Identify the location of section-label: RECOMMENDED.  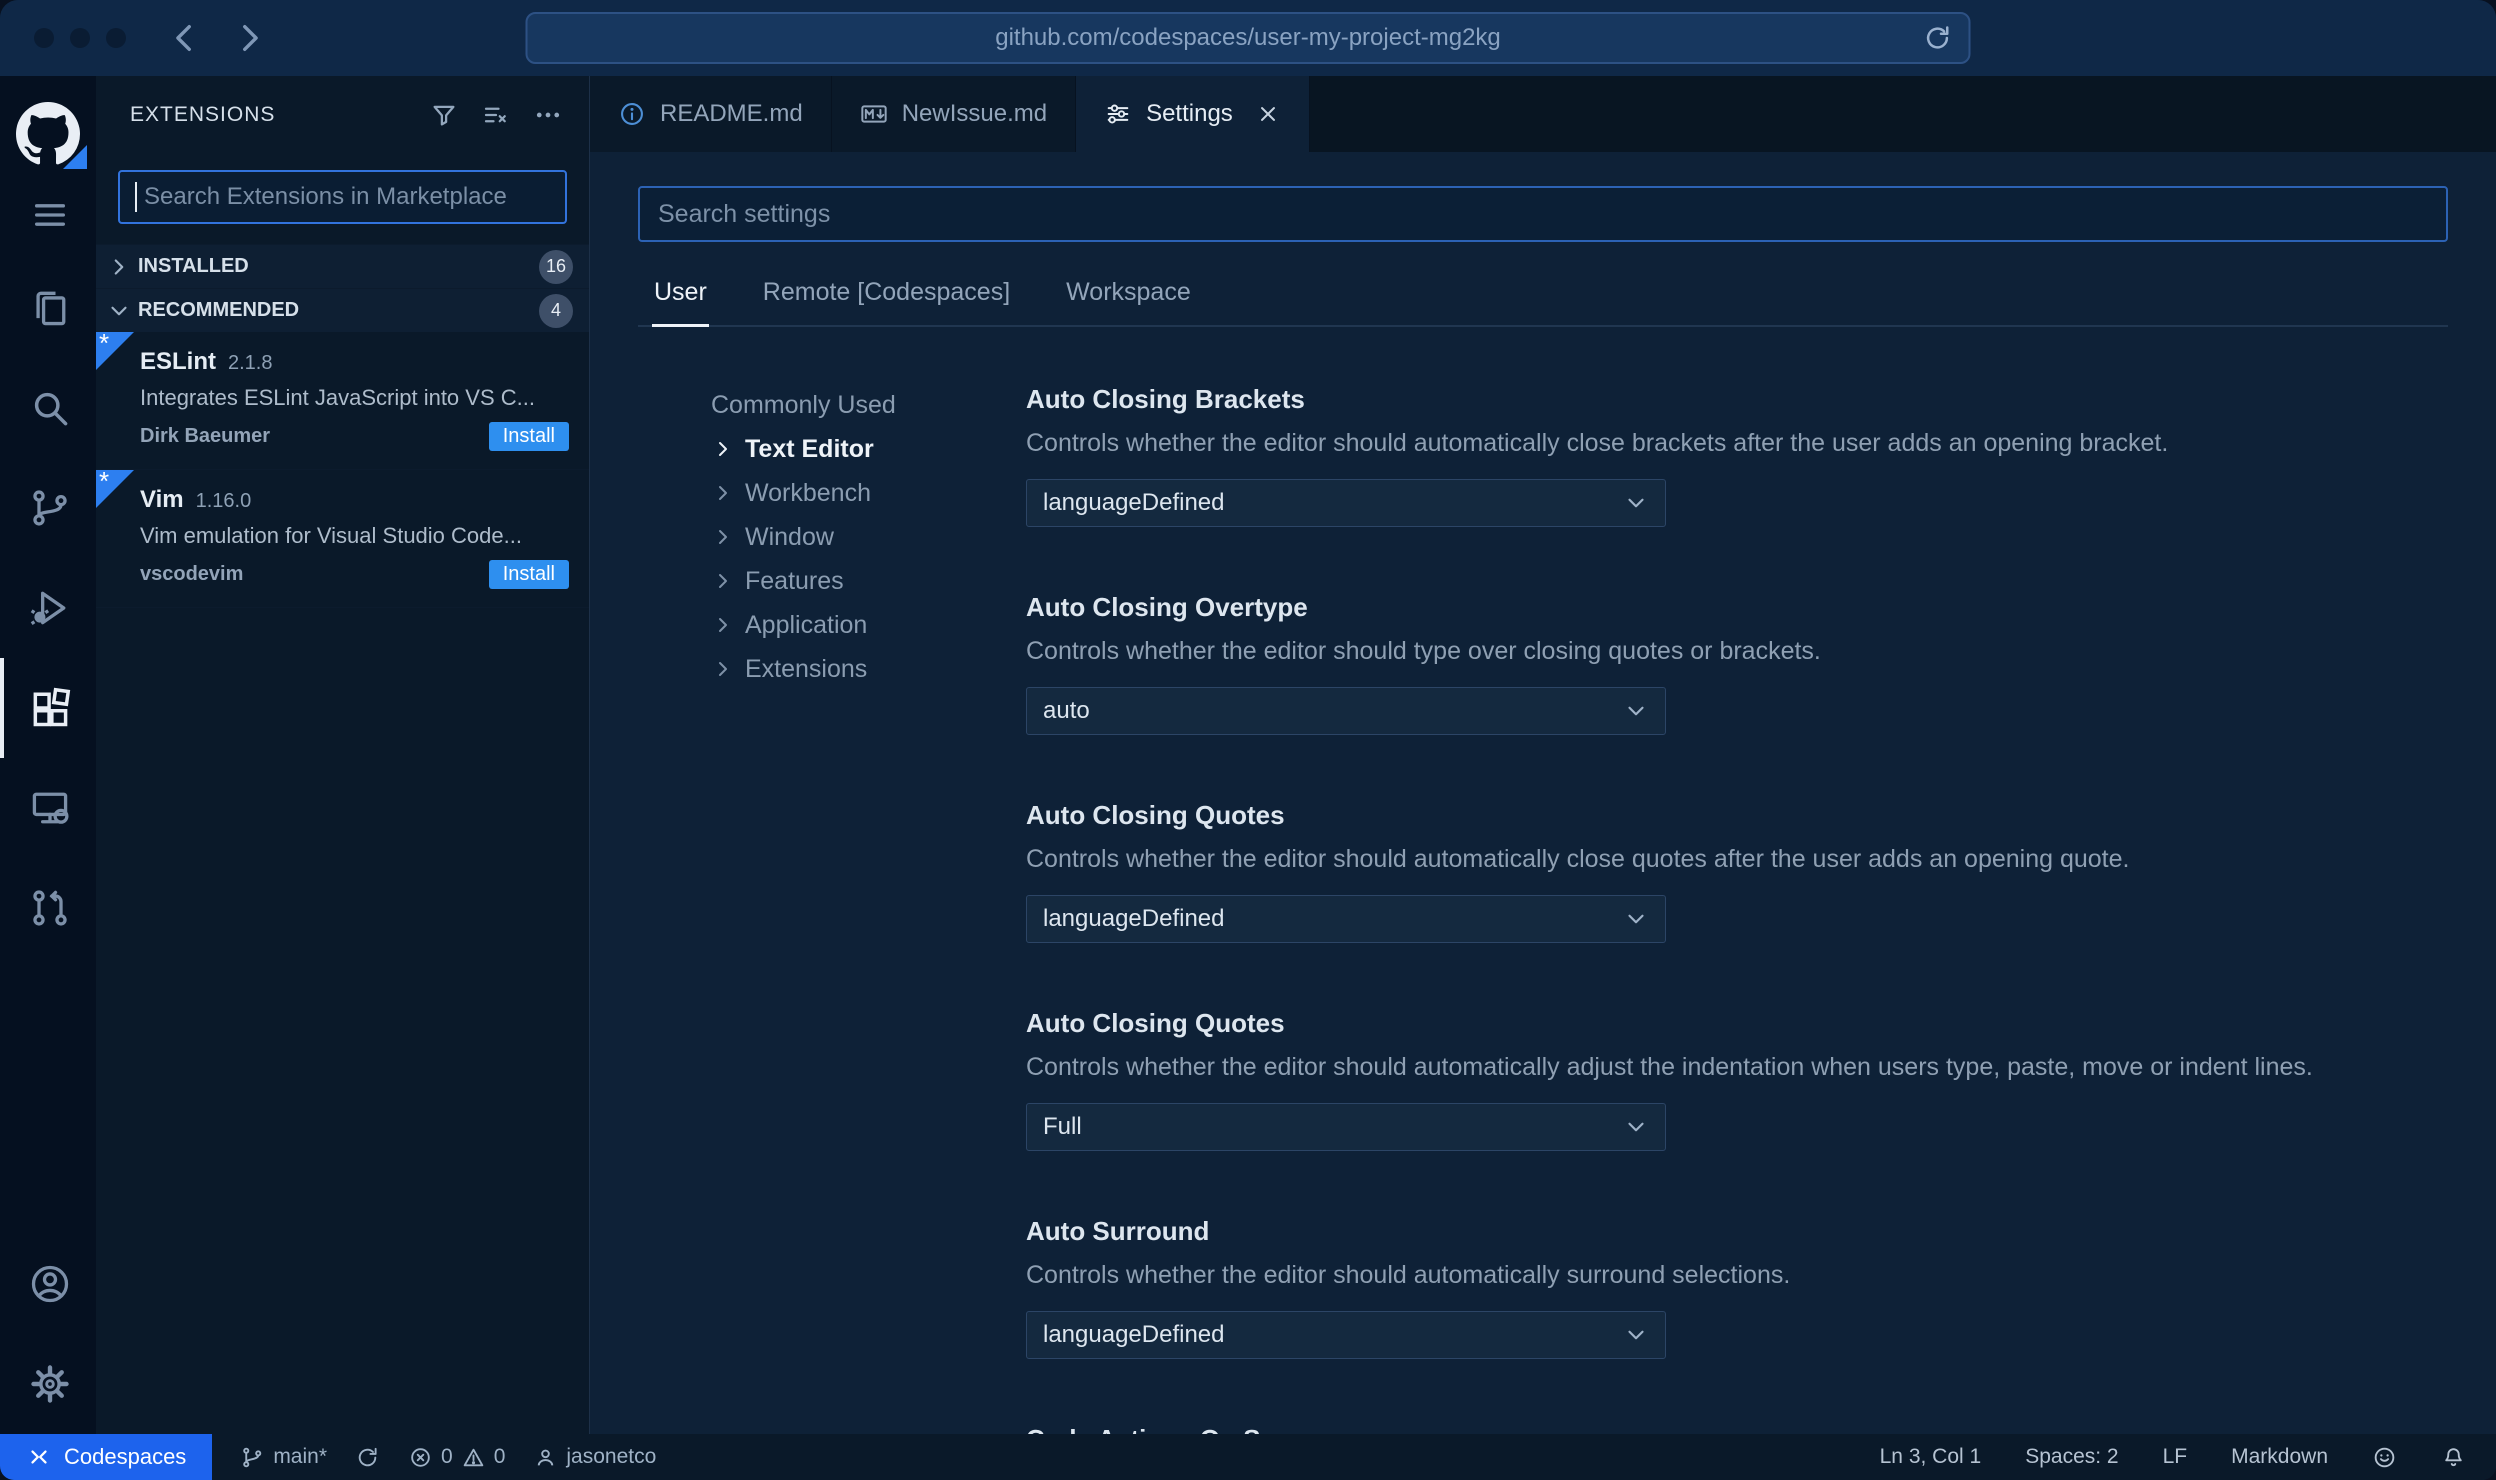
(219, 310).